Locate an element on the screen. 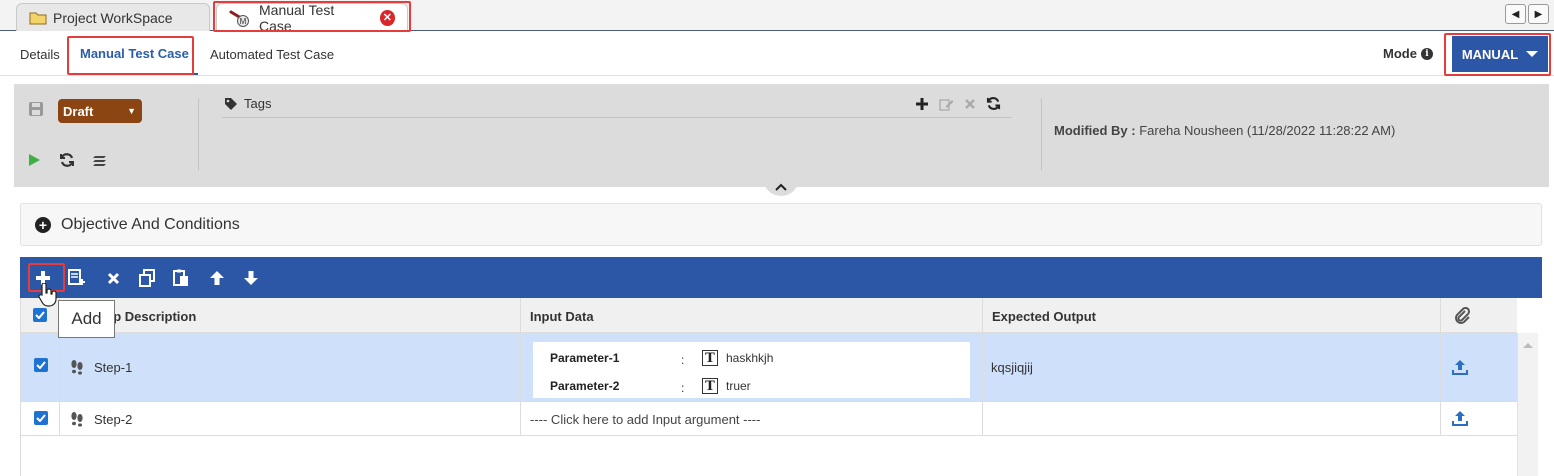 This screenshot has width=1554, height=476. table-left-border is located at coordinates (20, 387).